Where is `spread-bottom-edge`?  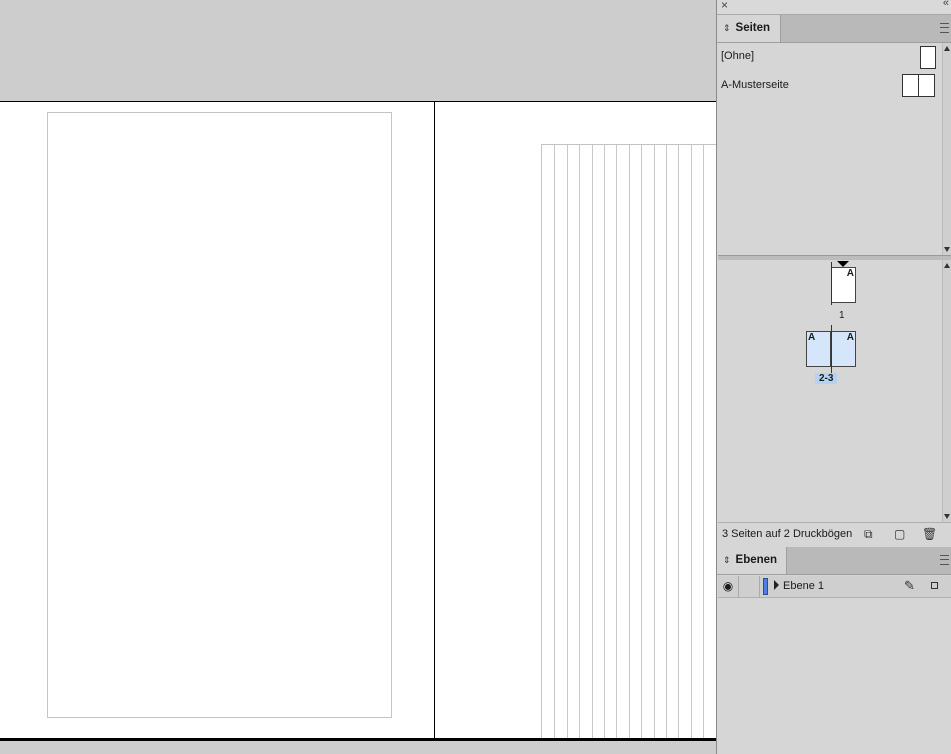 spread-bottom-edge is located at coordinates (358, 739).